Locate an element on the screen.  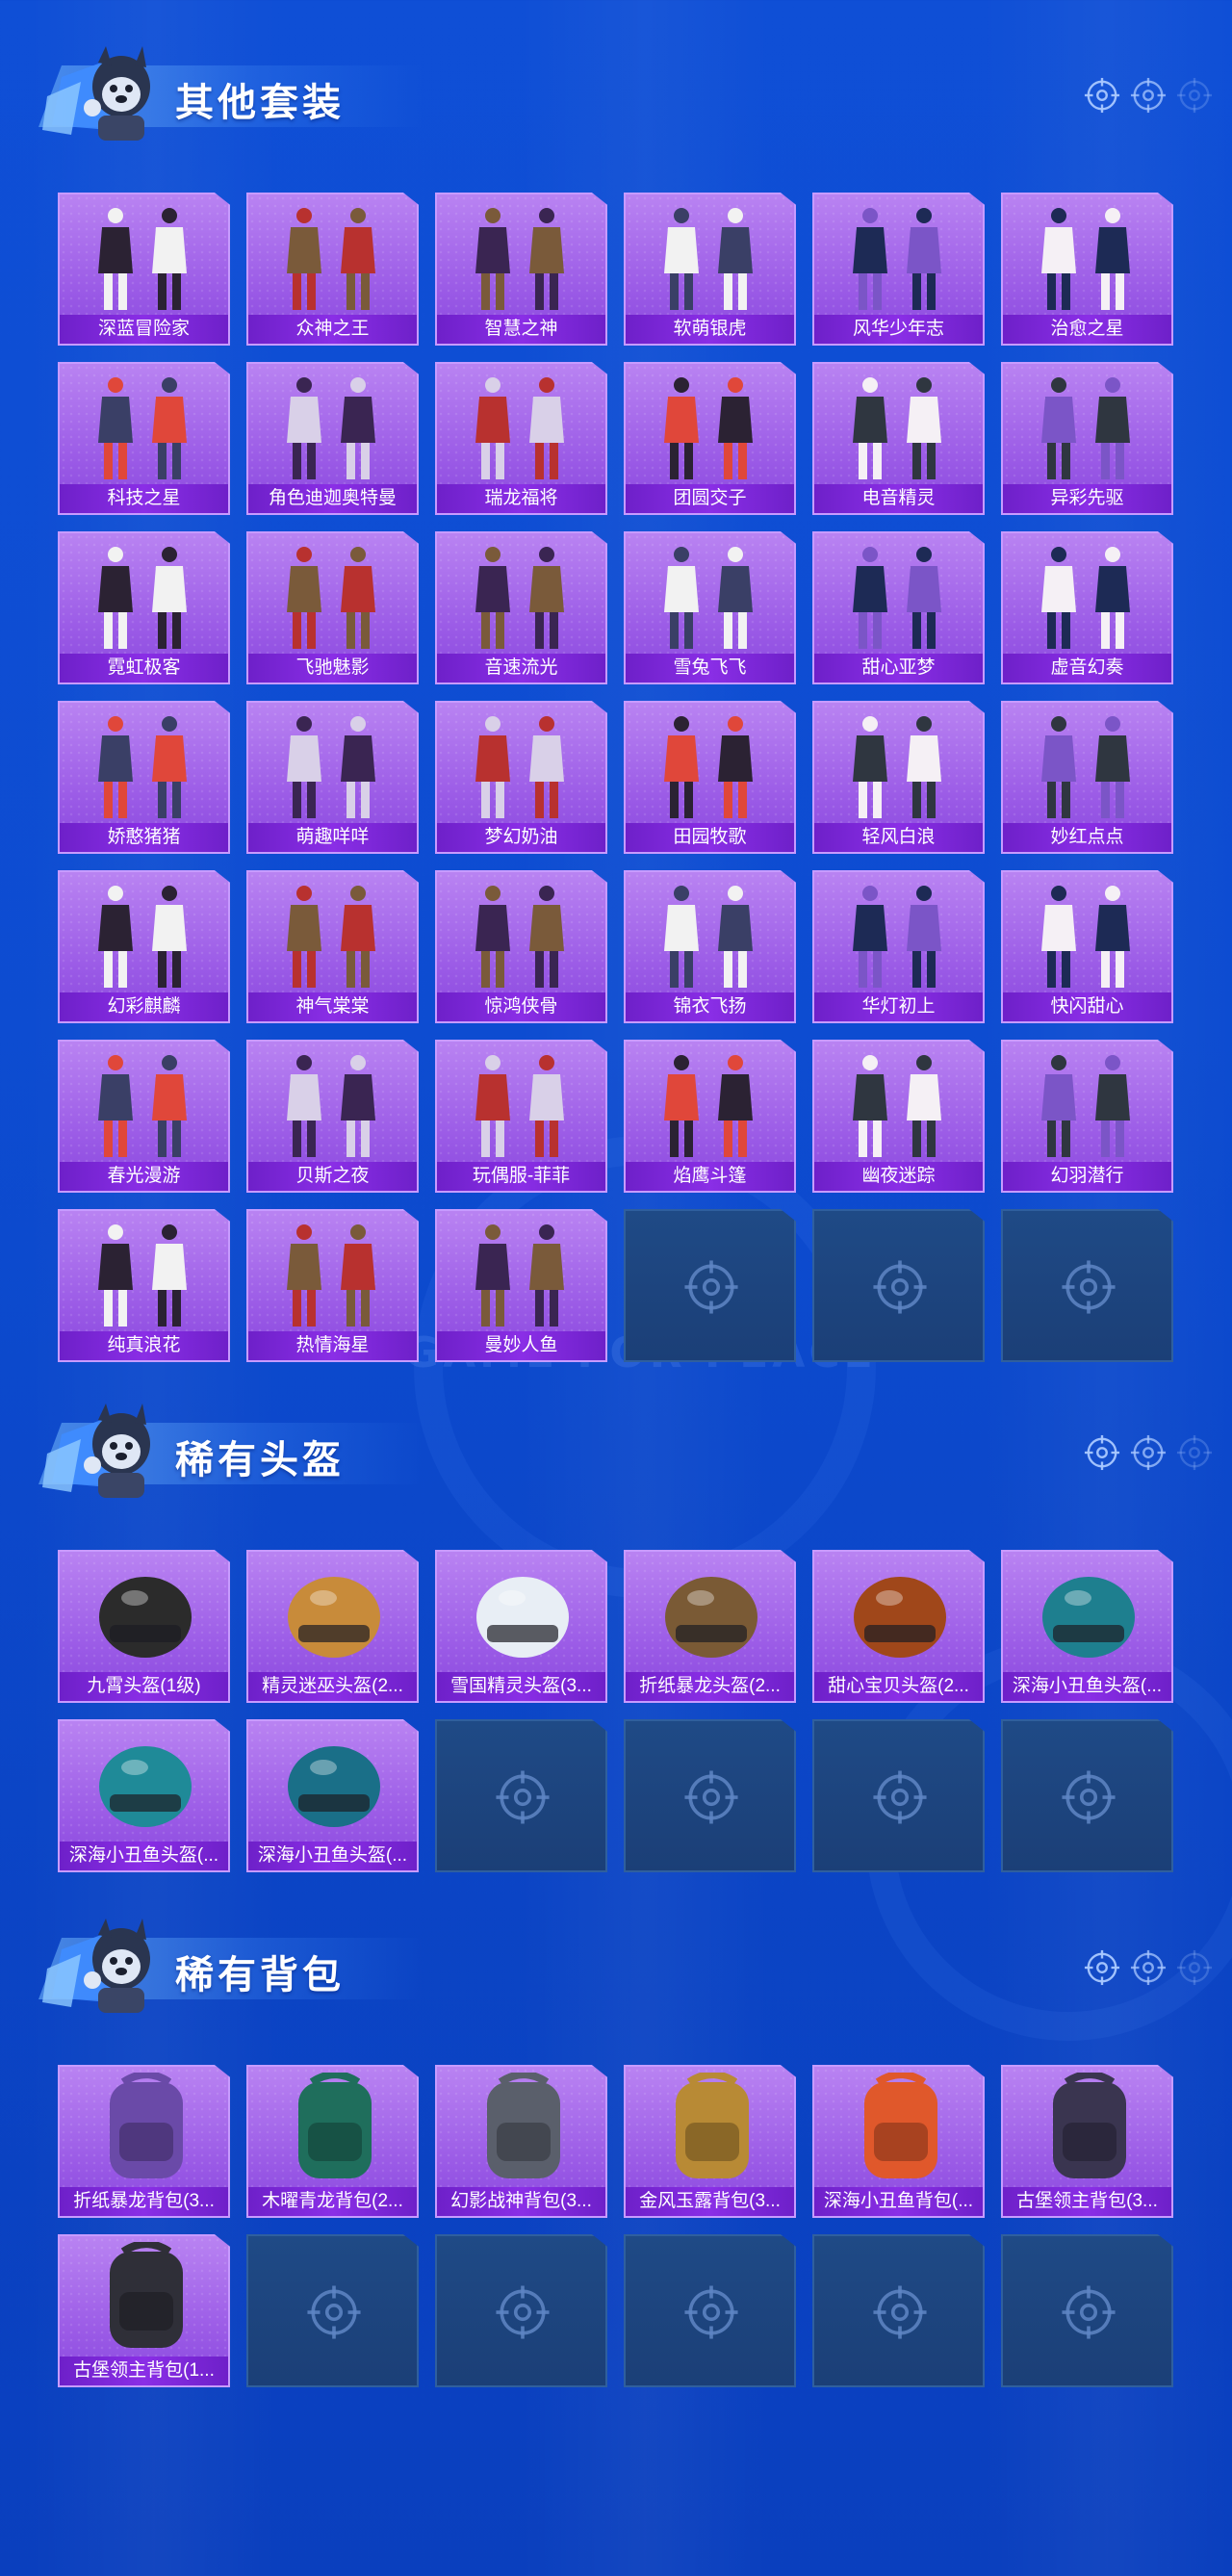
item-label: 电音精灵 is located at coordinates (898, 498).